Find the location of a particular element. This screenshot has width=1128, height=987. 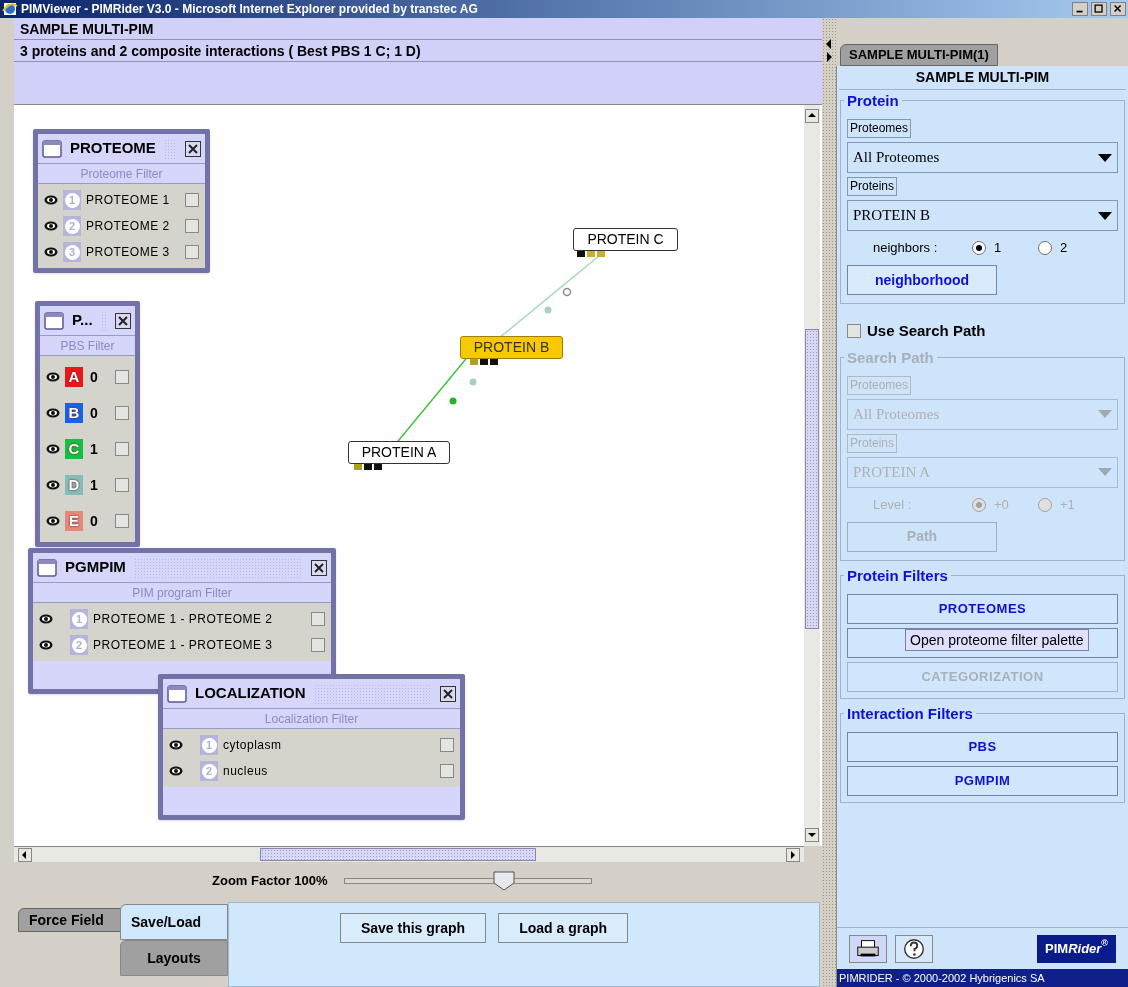

filter-button: PGMPIM is located at coordinates (982, 780).